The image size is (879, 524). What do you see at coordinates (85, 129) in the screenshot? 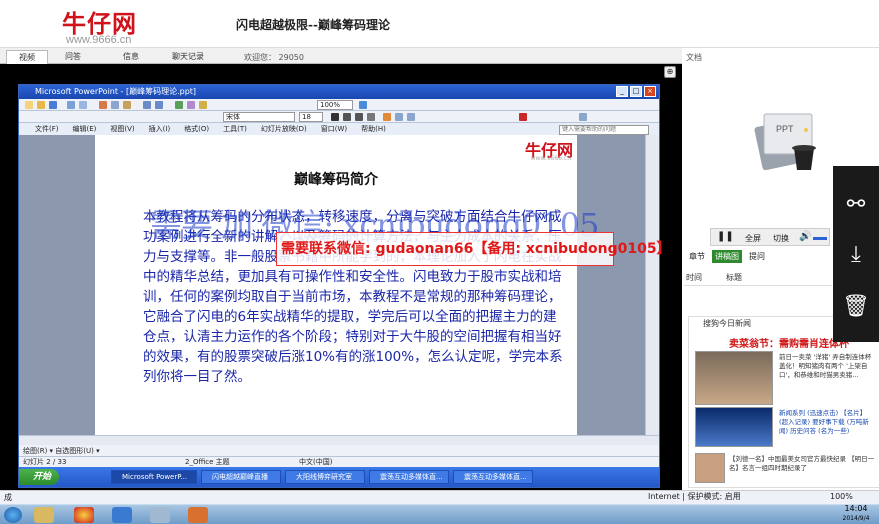
I see `menu-edit: 编辑(E)` at bounding box center [85, 129].